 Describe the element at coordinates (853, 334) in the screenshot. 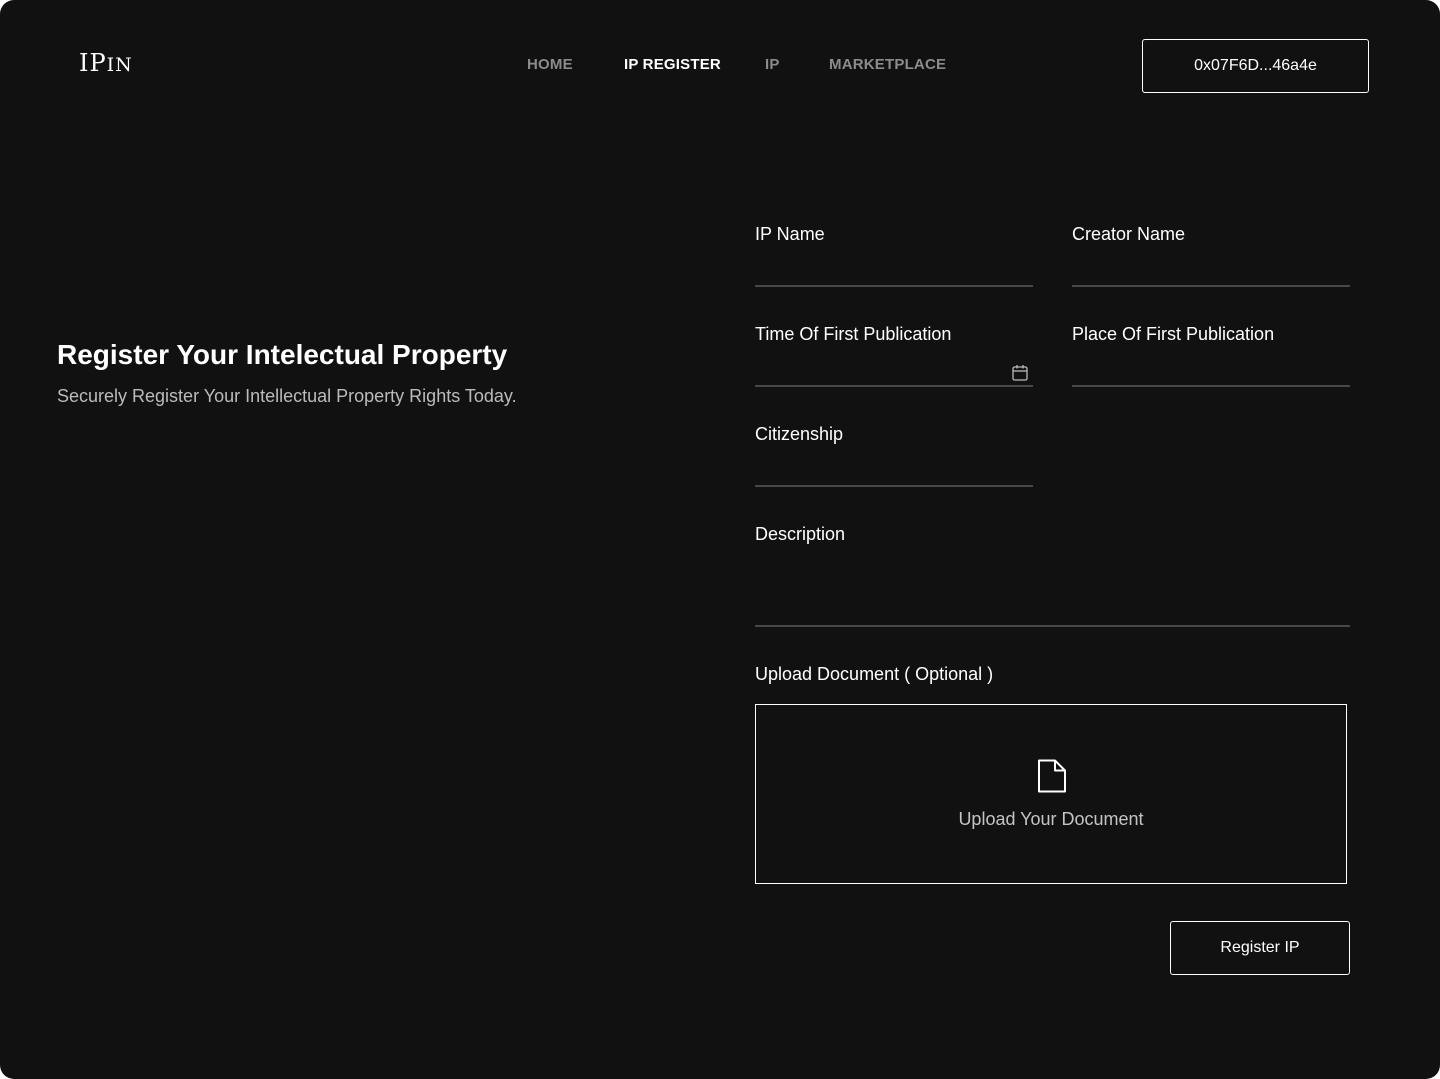

I see `publication-time-label: Time Of First Publication` at that location.